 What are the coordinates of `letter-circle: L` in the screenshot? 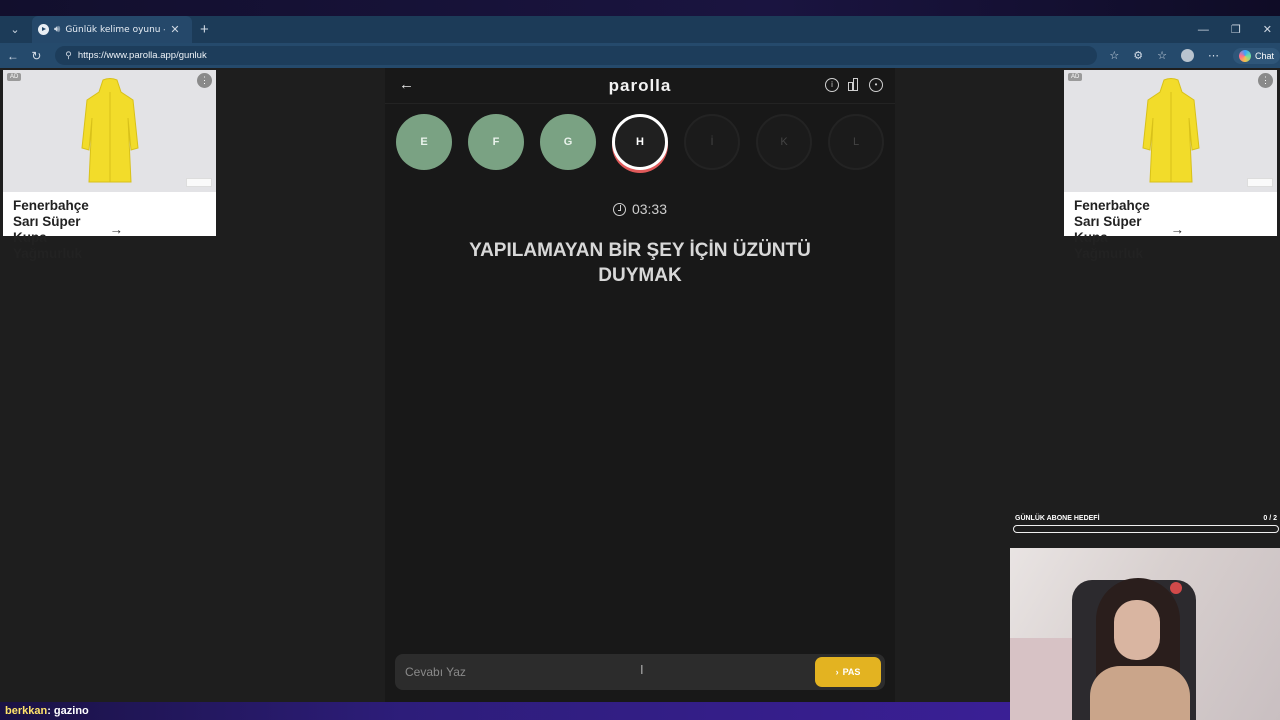 It's located at (856, 142).